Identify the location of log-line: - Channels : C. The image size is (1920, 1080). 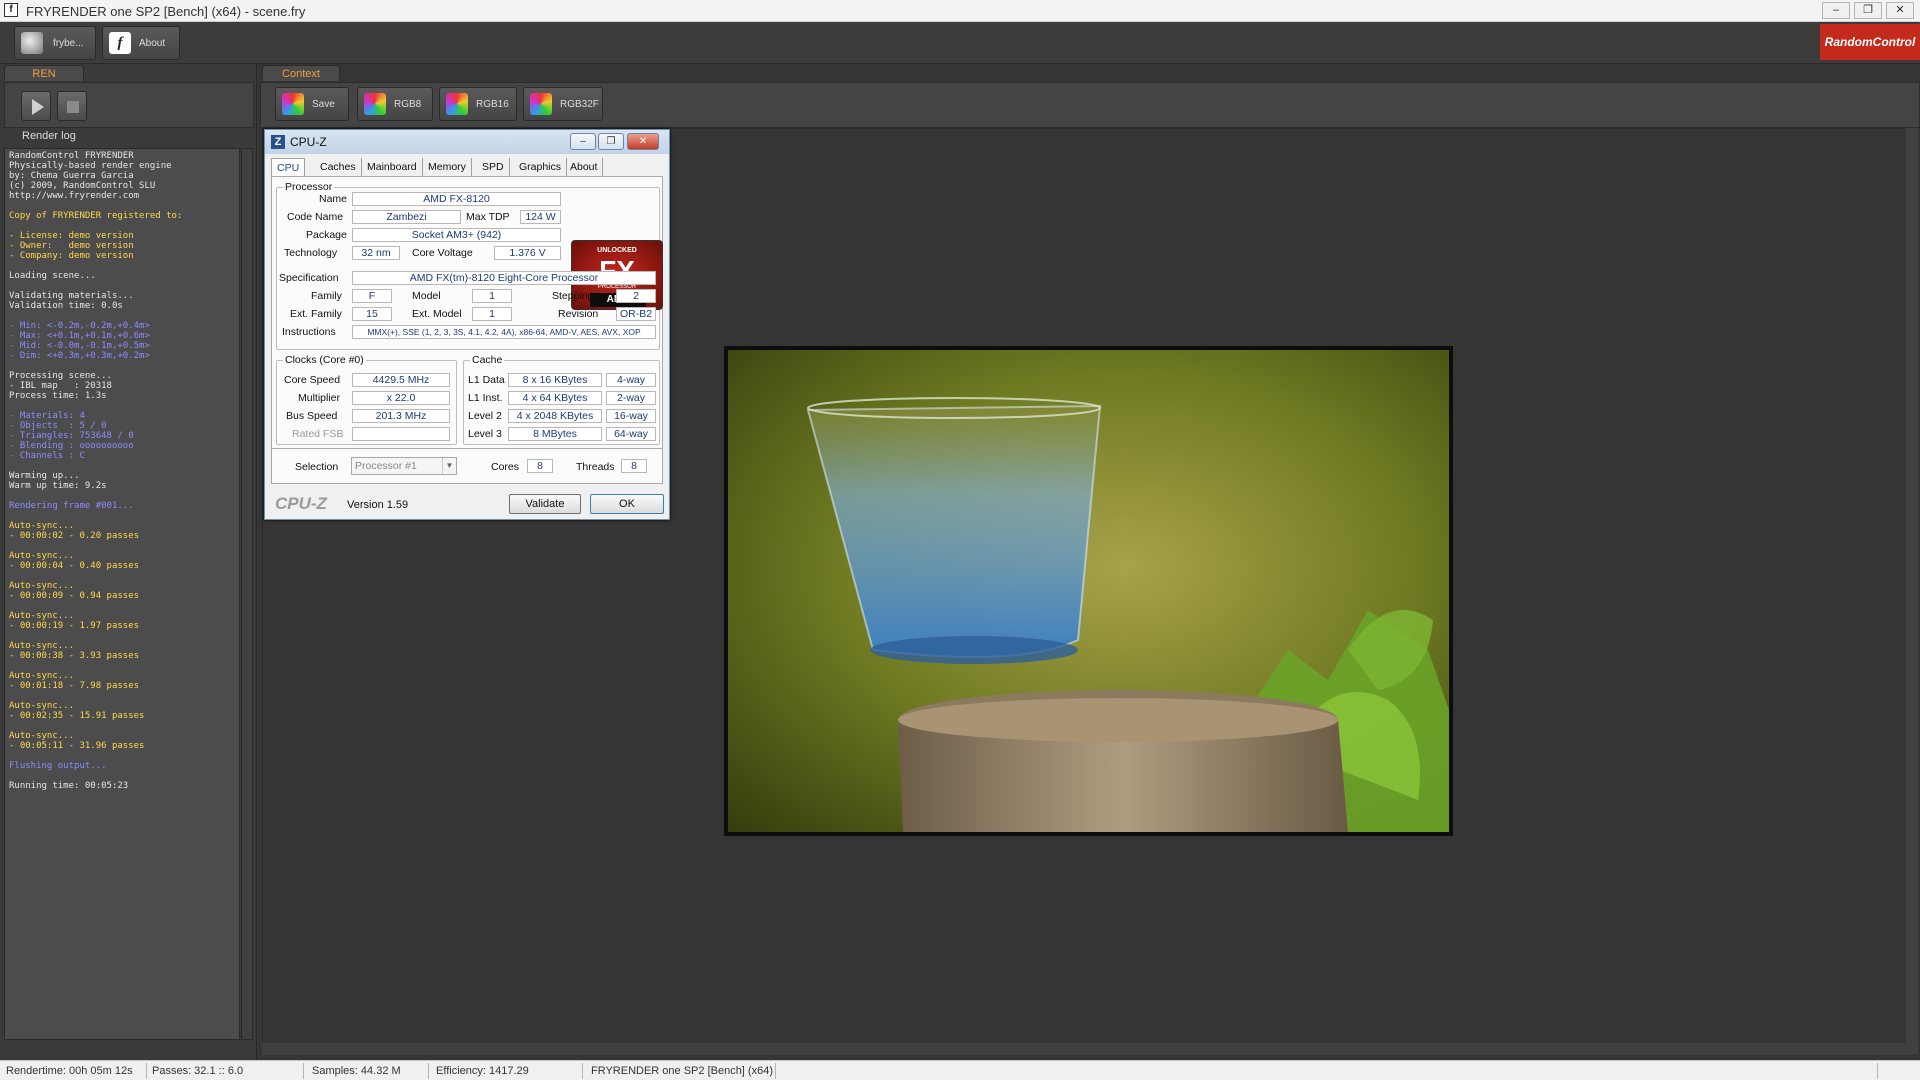
(47, 456).